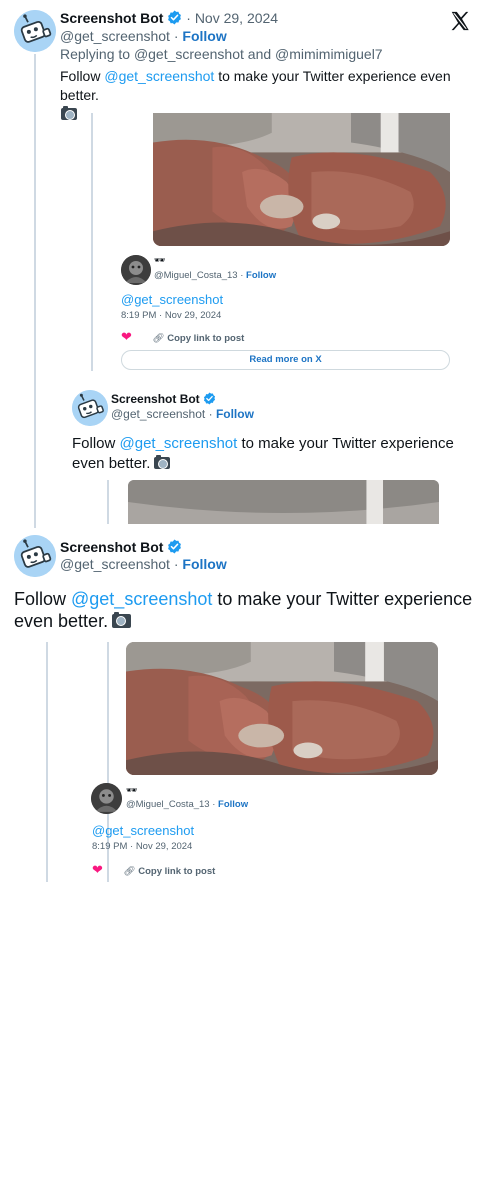 This screenshot has height=1200, width=486. I want to click on x-logo-icon, so click(460, 21).